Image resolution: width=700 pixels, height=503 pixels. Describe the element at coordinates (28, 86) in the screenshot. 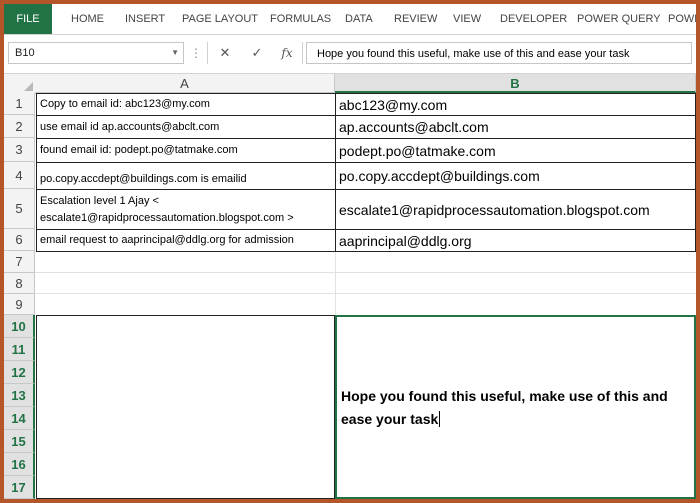

I see `select-all-icon` at that location.